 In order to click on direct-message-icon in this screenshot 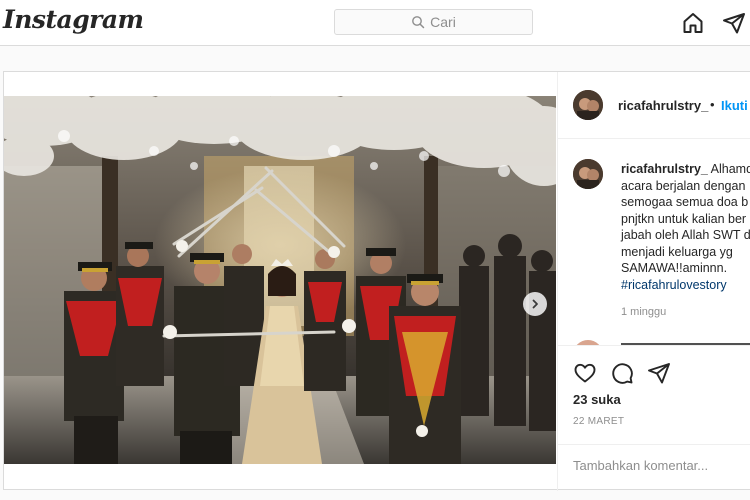, I will do `click(734, 23)`.